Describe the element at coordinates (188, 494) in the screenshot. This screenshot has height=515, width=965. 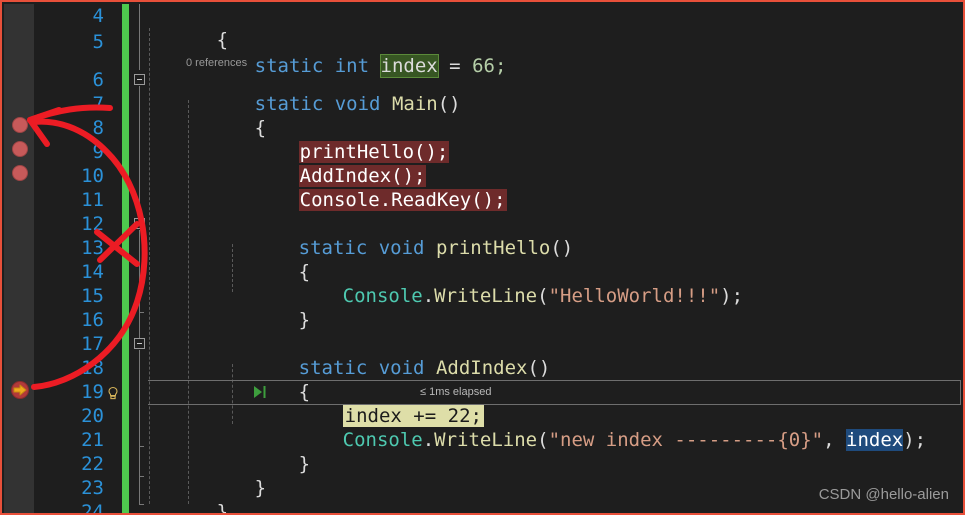
I see `code-line-23: }` at that location.